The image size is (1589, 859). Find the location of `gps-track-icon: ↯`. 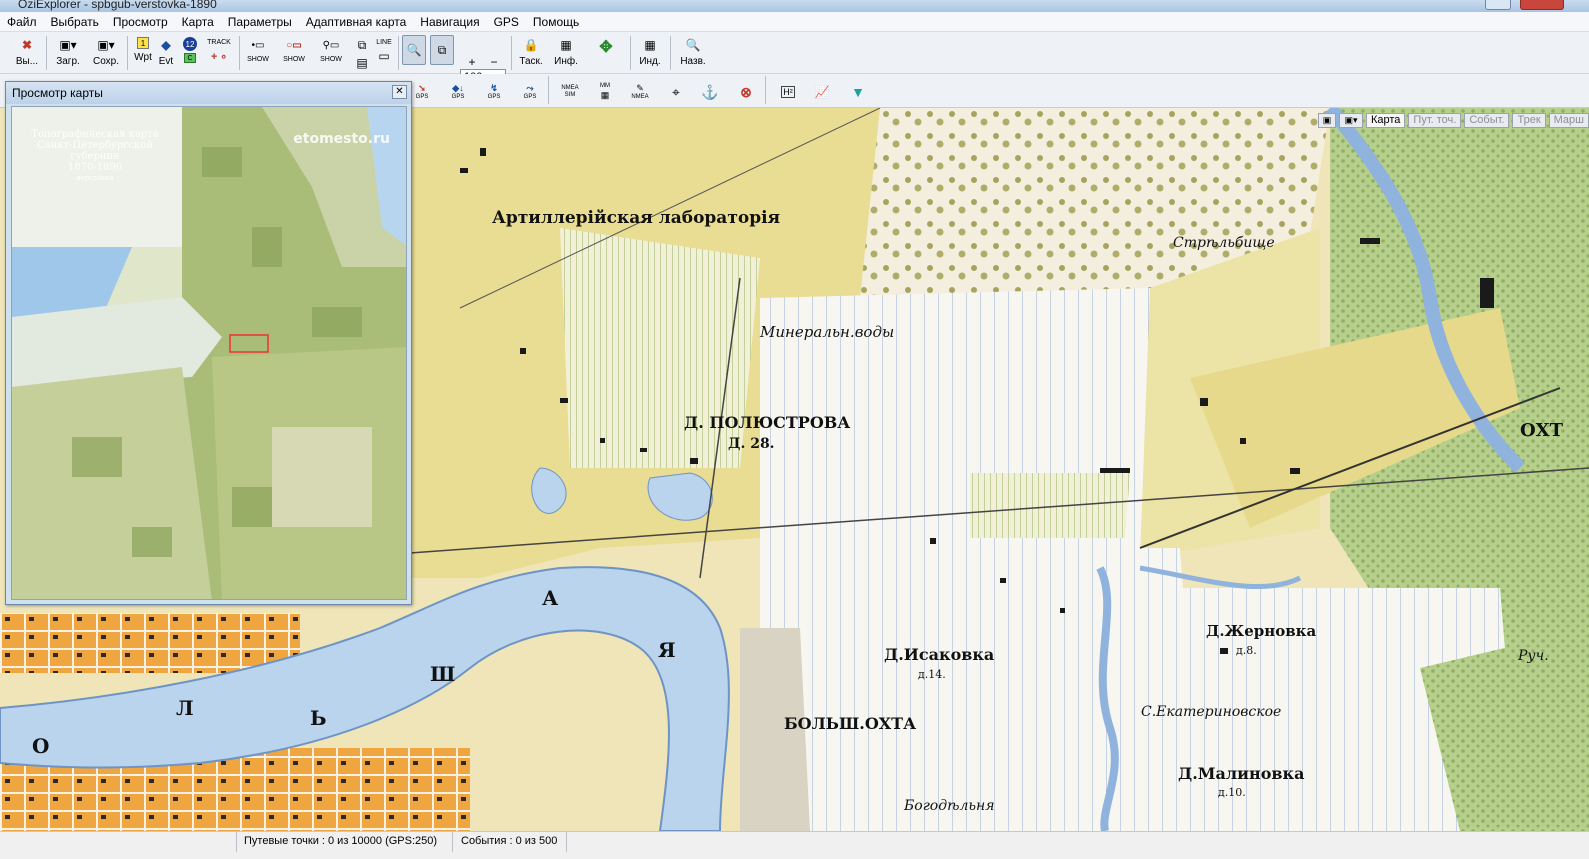

gps-track-icon: ↯ is located at coordinates (494, 88).